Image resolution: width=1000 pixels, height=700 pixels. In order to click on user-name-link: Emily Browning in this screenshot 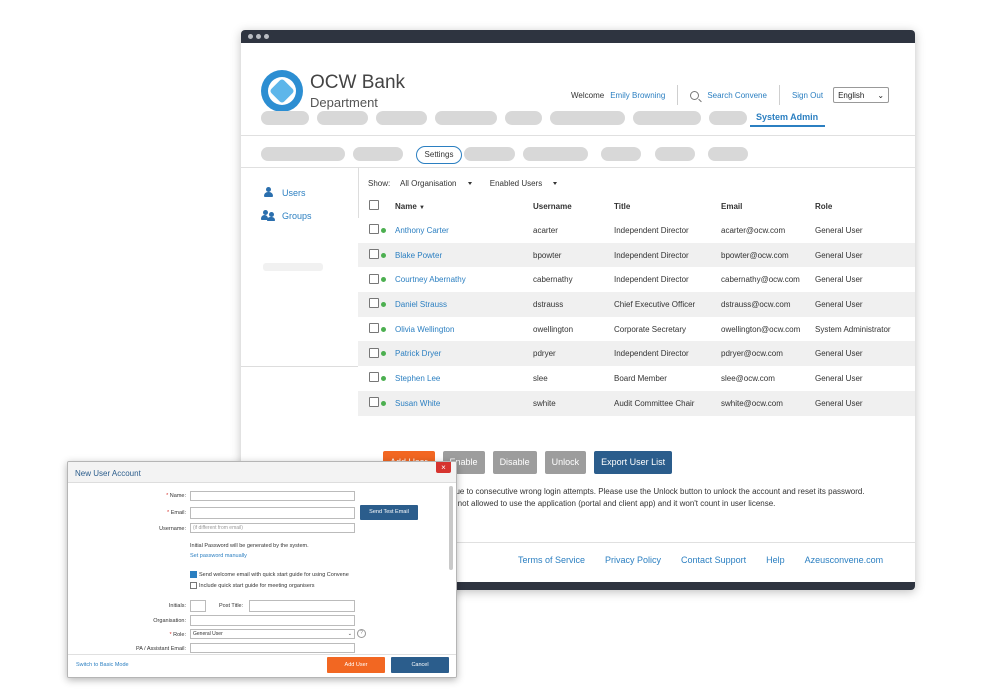, I will do `click(637, 95)`.